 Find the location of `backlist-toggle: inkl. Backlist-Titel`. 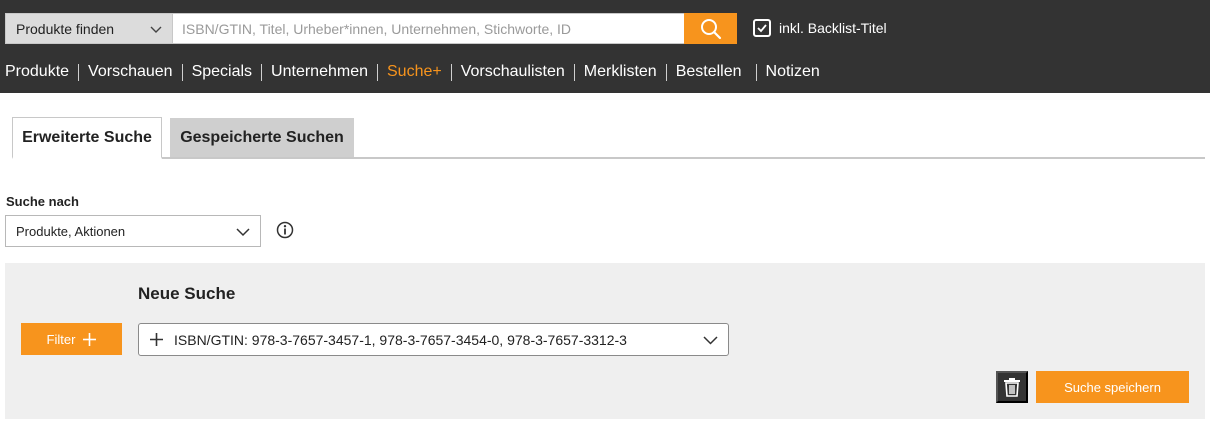

backlist-toggle: inkl. Backlist-Titel is located at coordinates (820, 28).